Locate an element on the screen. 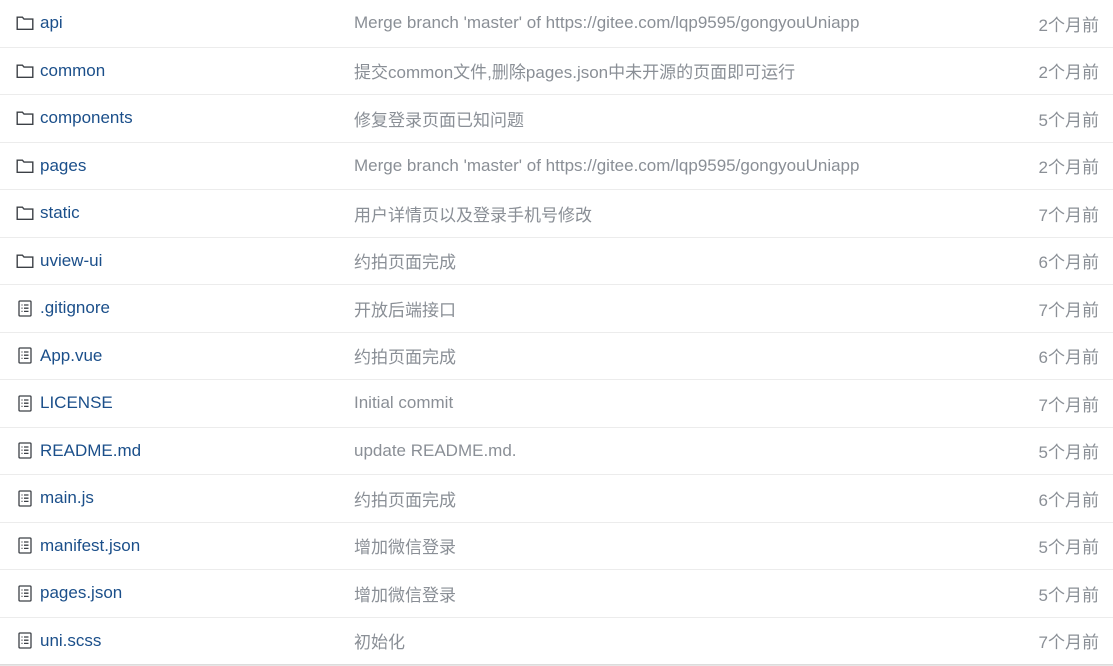 This screenshot has height=666, width=1113. table-row: static 用户详情页以及登录手机号修改 7个月前 is located at coordinates (556, 214).